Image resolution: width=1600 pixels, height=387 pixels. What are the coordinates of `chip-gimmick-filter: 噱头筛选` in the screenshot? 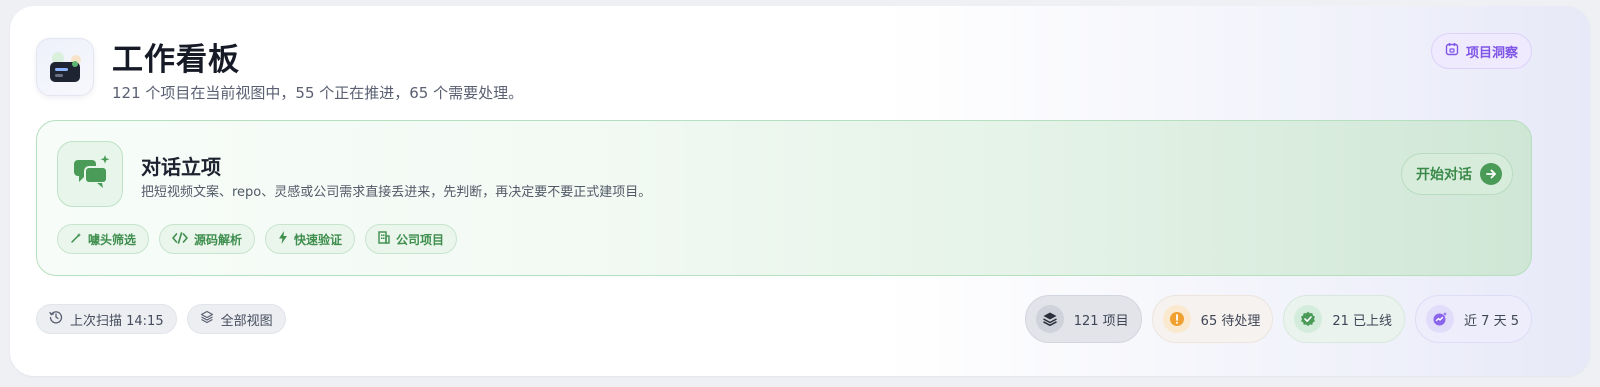 It's located at (103, 239).